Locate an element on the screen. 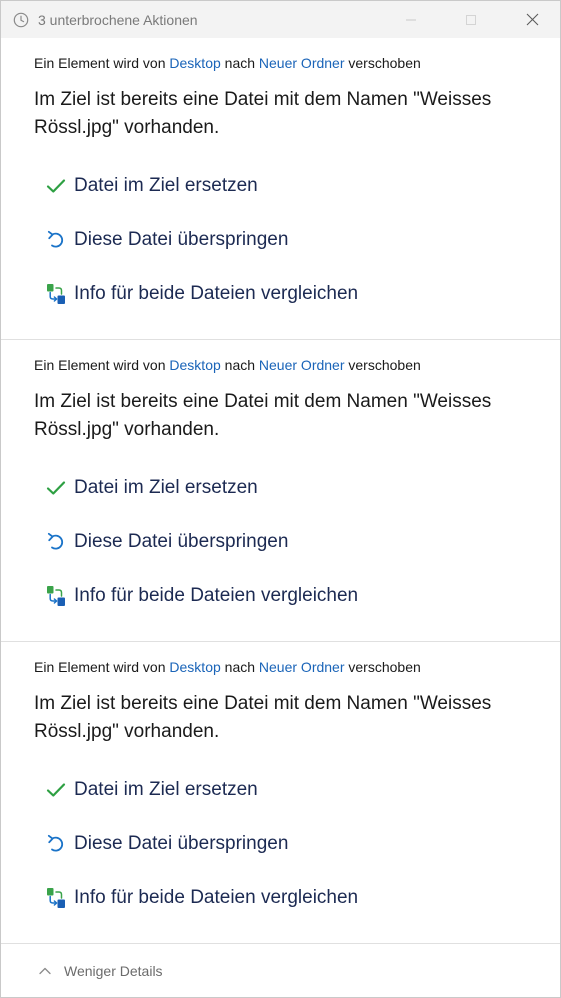  minimize-button is located at coordinates (411, 19).